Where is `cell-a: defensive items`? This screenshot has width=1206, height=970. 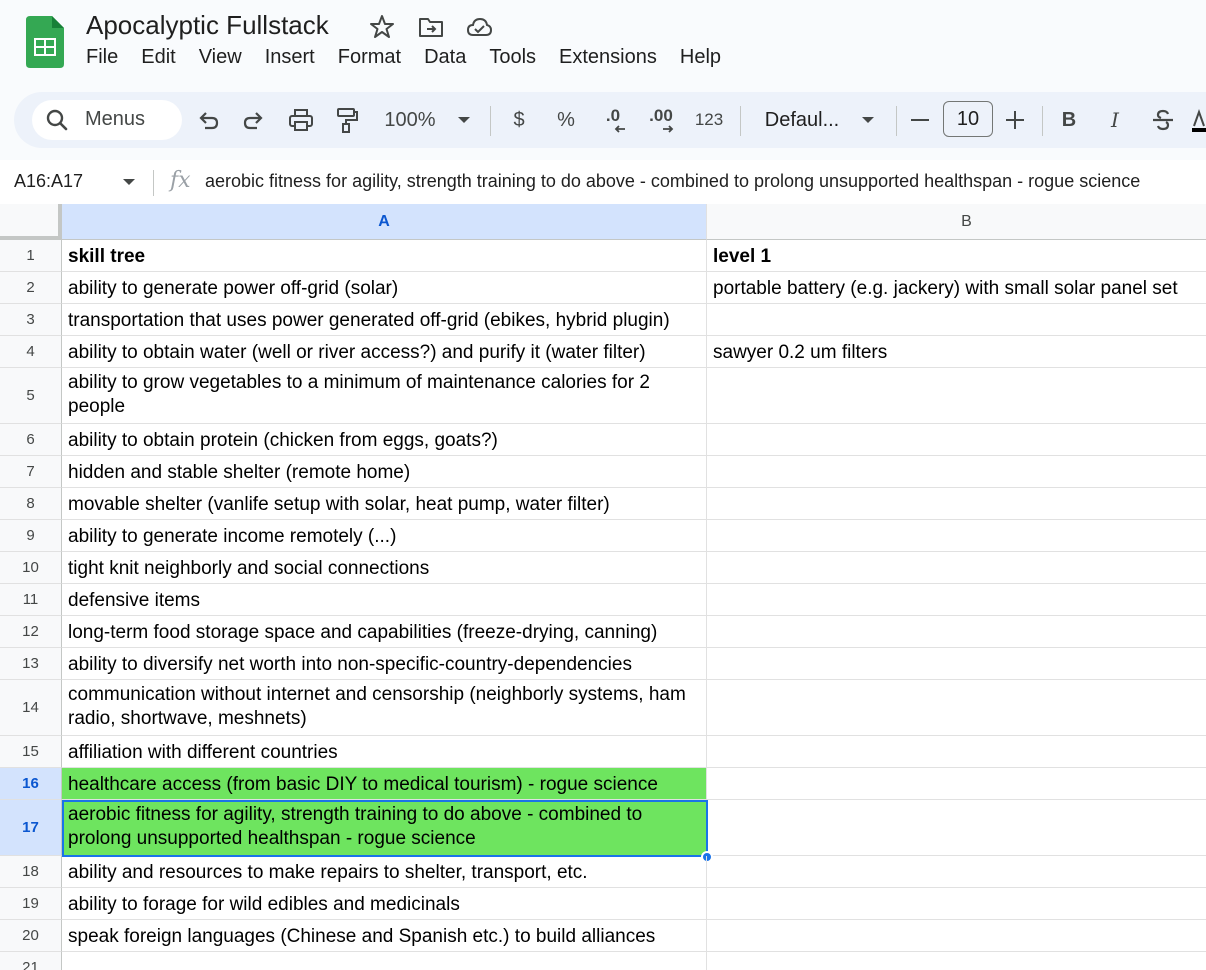
cell-a: defensive items is located at coordinates (384, 600).